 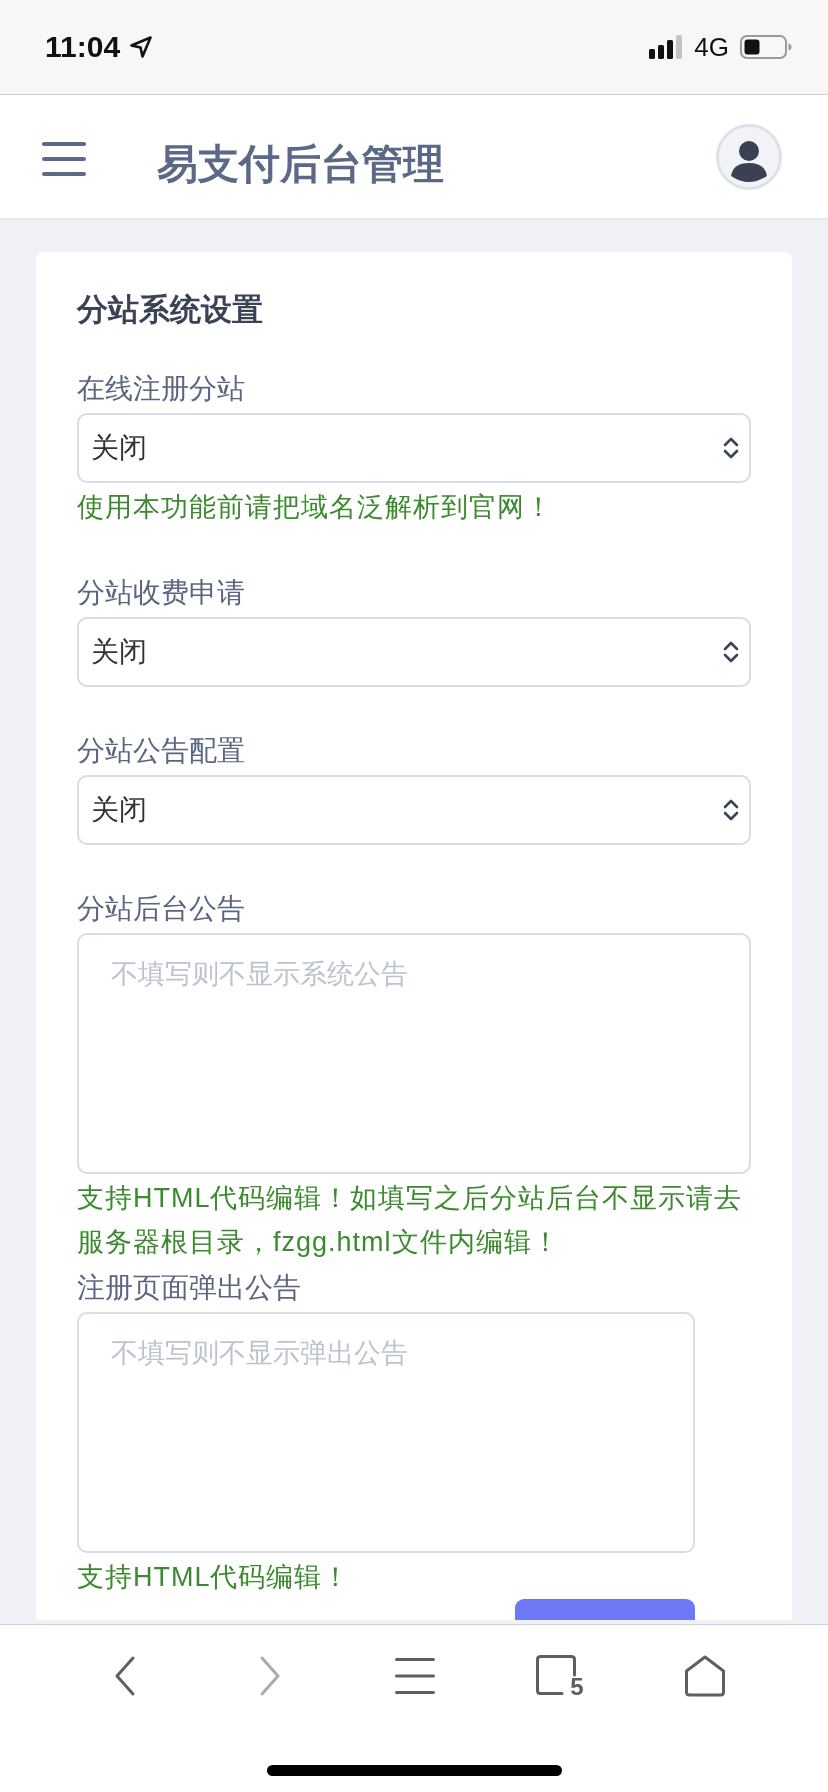 What do you see at coordinates (161, 593) in the screenshot?
I see `field-label: 分站收费申请` at bounding box center [161, 593].